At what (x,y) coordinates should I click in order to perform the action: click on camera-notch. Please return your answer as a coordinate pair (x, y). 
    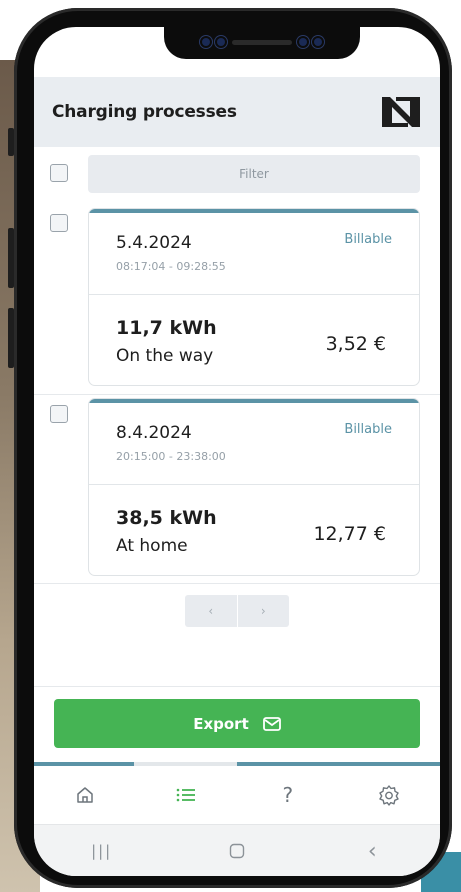
    Looking at the image, I should click on (262, 43).